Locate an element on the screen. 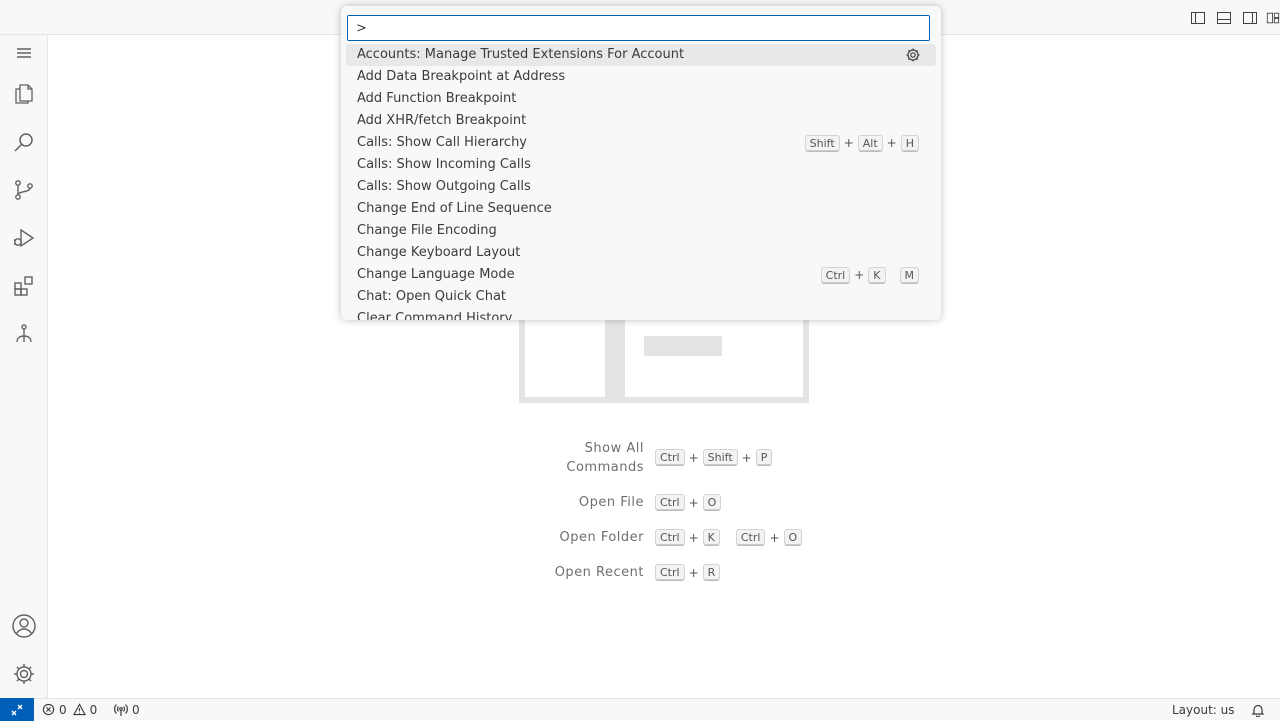 The image size is (1280, 721). ports-indicator: 0 is located at coordinates (127, 709).